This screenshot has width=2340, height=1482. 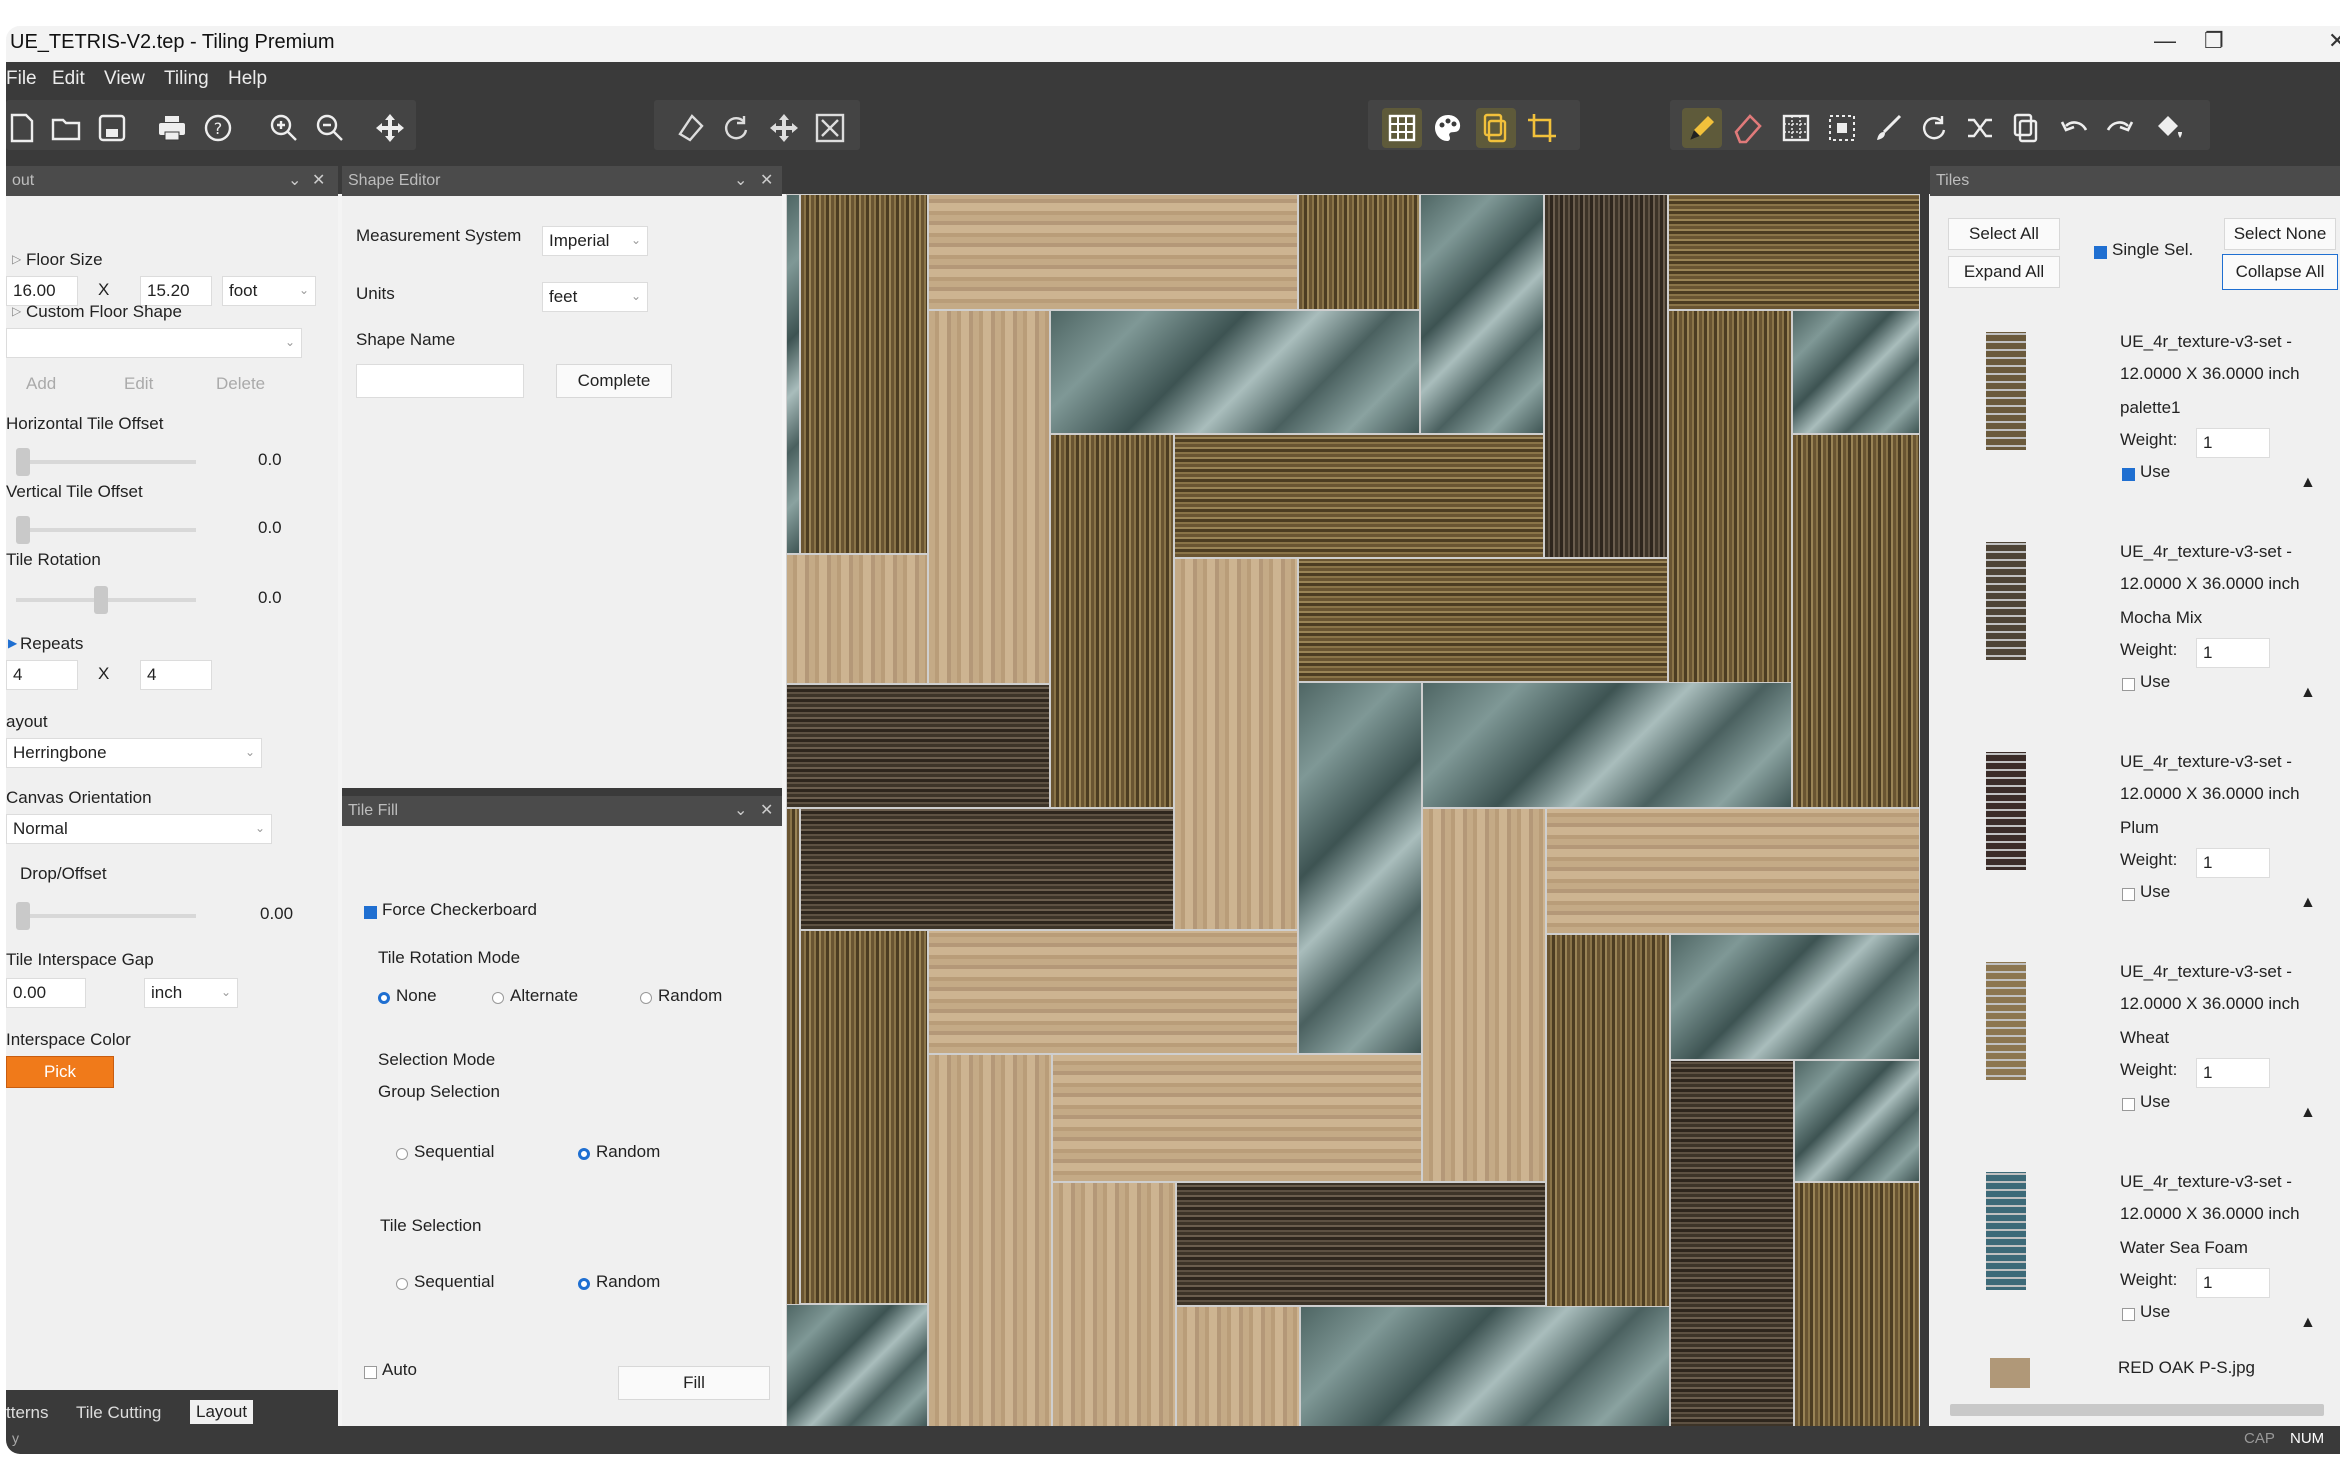 What do you see at coordinates (21, 79) in the screenshot?
I see `menu-file: File` at bounding box center [21, 79].